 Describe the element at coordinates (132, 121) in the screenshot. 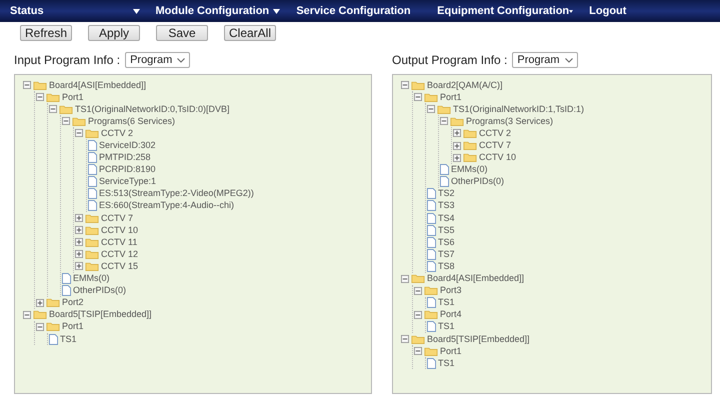

I see `tree-item: Programs(6 Services)` at that location.